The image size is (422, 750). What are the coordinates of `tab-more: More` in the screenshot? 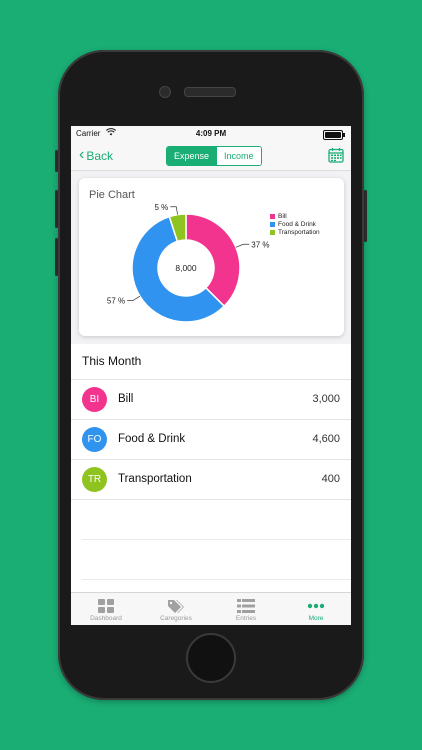 It's located at (316, 609).